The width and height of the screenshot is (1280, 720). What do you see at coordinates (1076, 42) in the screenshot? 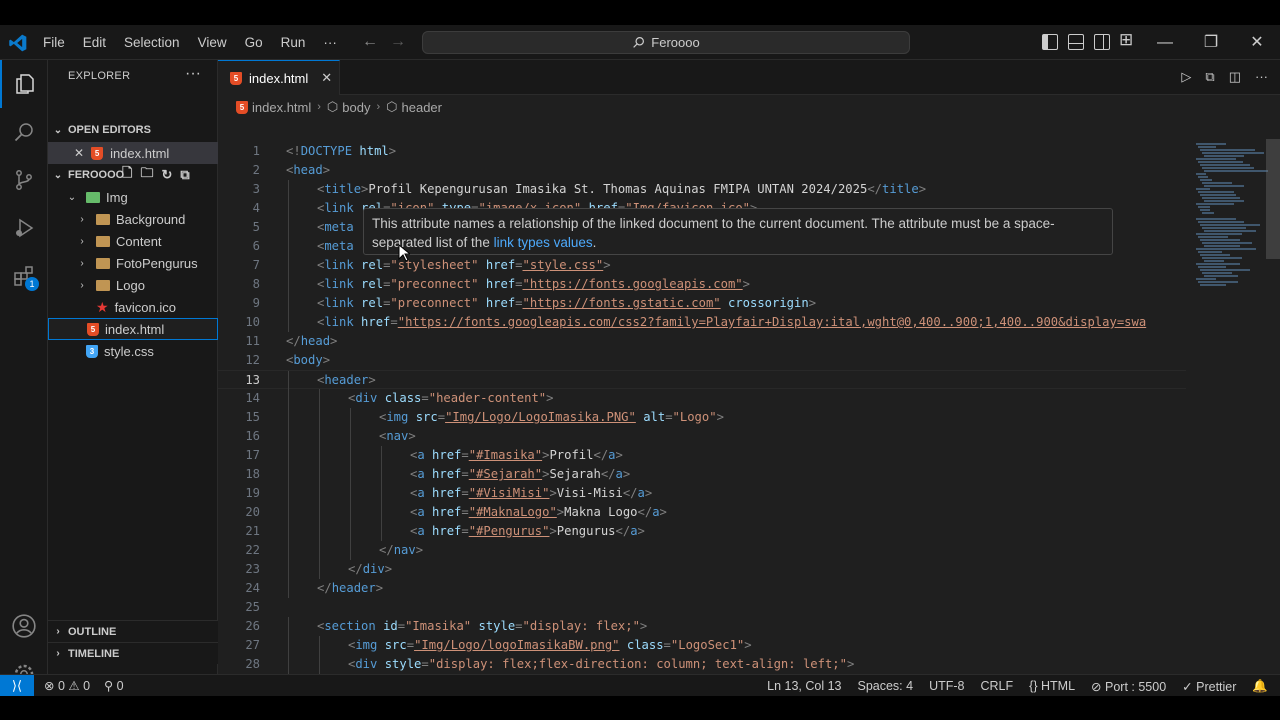
I see `toggle-panel-icon` at bounding box center [1076, 42].